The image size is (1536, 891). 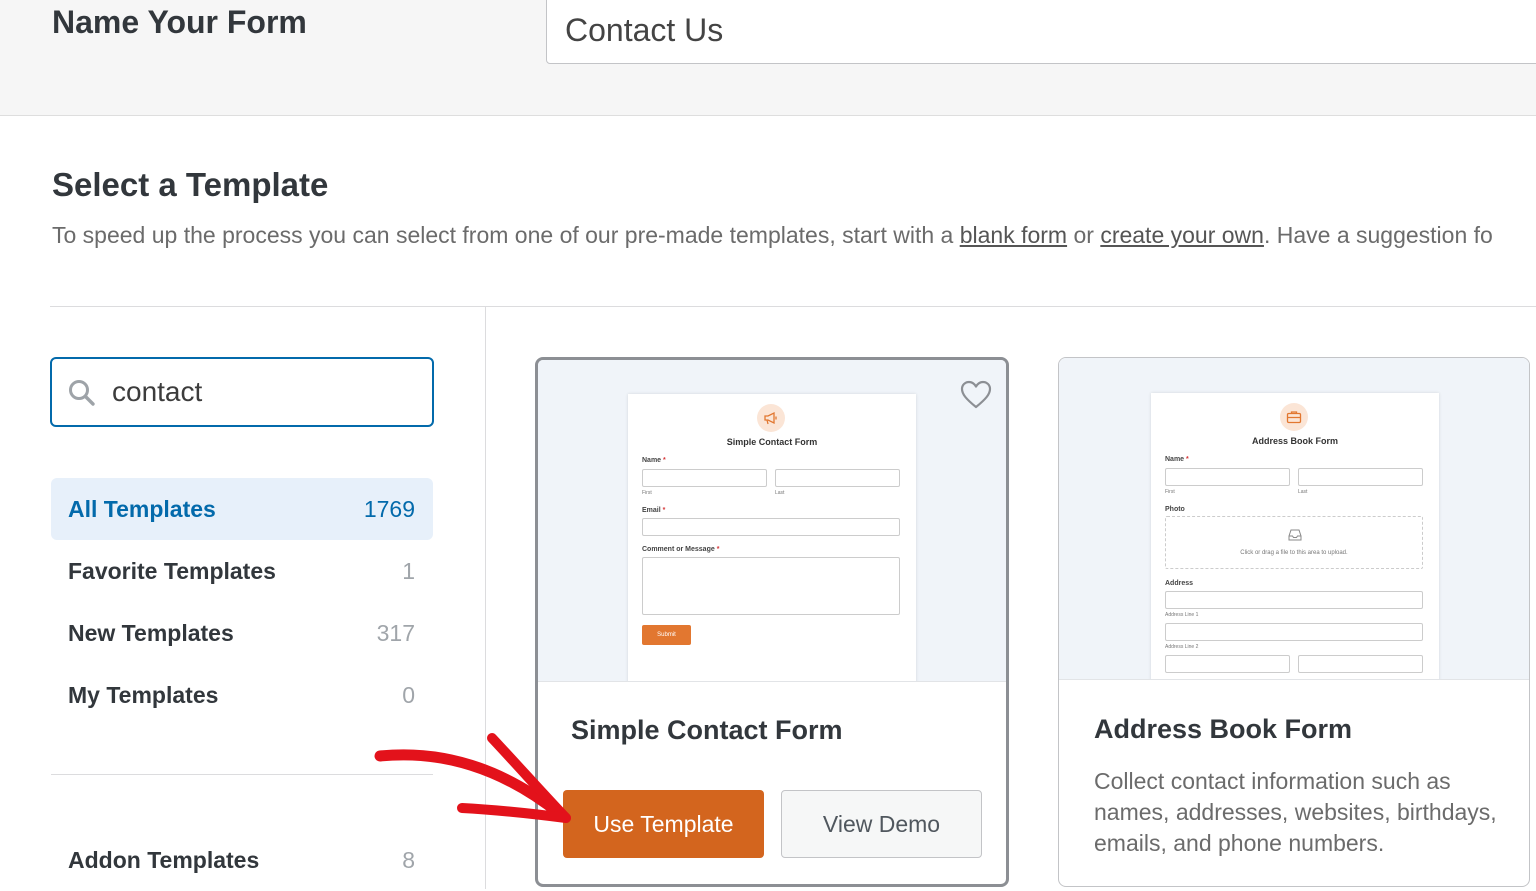 I want to click on label-text: Email, so click(x=651, y=510).